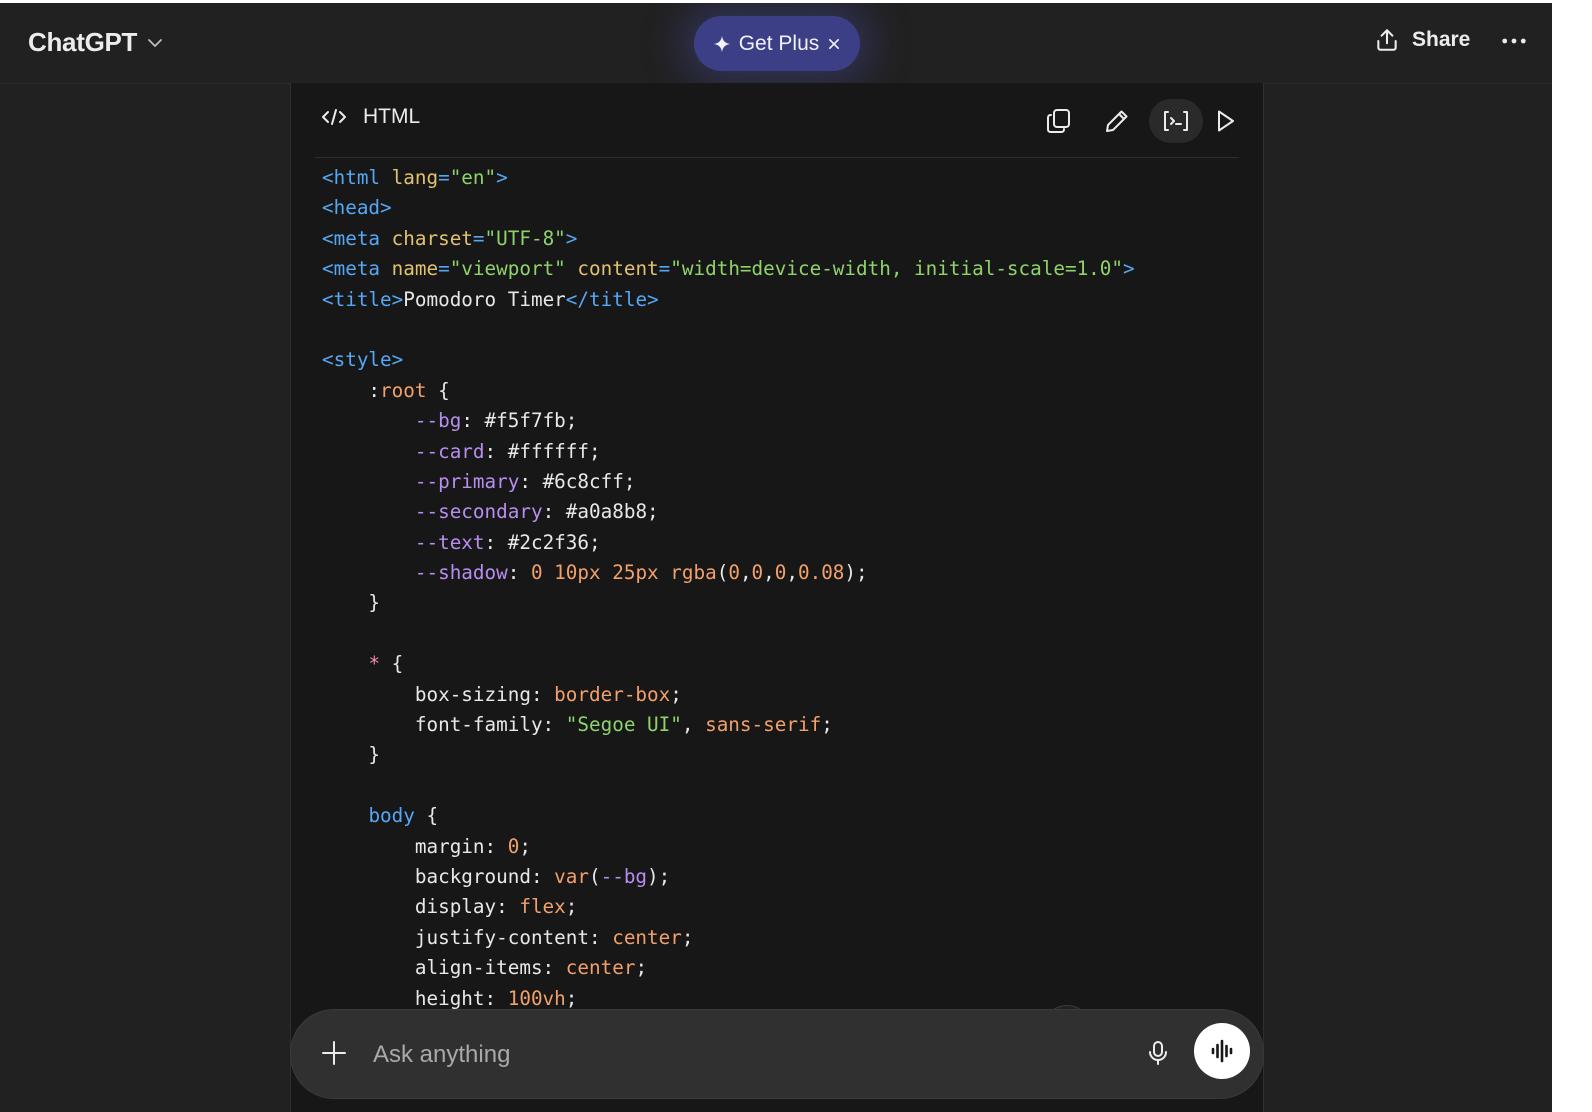 The width and height of the screenshot is (1592, 1112). What do you see at coordinates (728, 877) in the screenshot?
I see `code-line: background: var(--bg);` at bounding box center [728, 877].